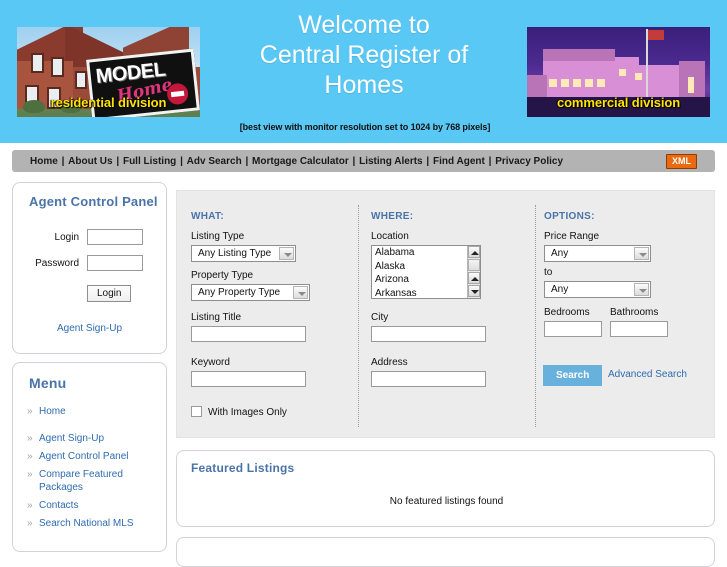 This screenshot has width=727, height=567. Describe the element at coordinates (66, 237) in the screenshot. I see `login-label: Login` at that location.